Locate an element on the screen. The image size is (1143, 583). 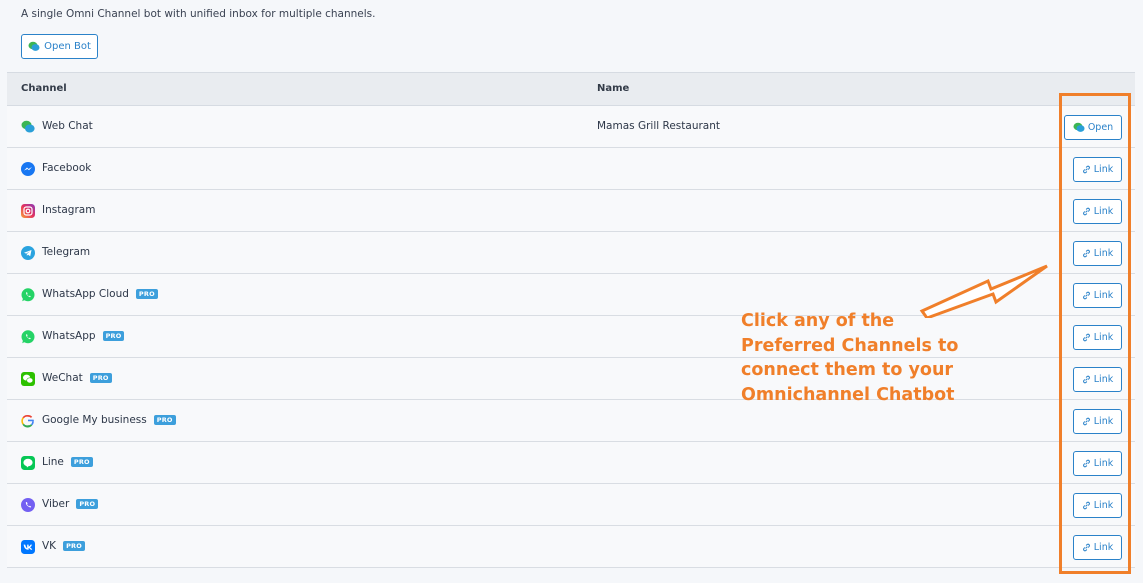
channel-label: Telegram is located at coordinates (66, 252).